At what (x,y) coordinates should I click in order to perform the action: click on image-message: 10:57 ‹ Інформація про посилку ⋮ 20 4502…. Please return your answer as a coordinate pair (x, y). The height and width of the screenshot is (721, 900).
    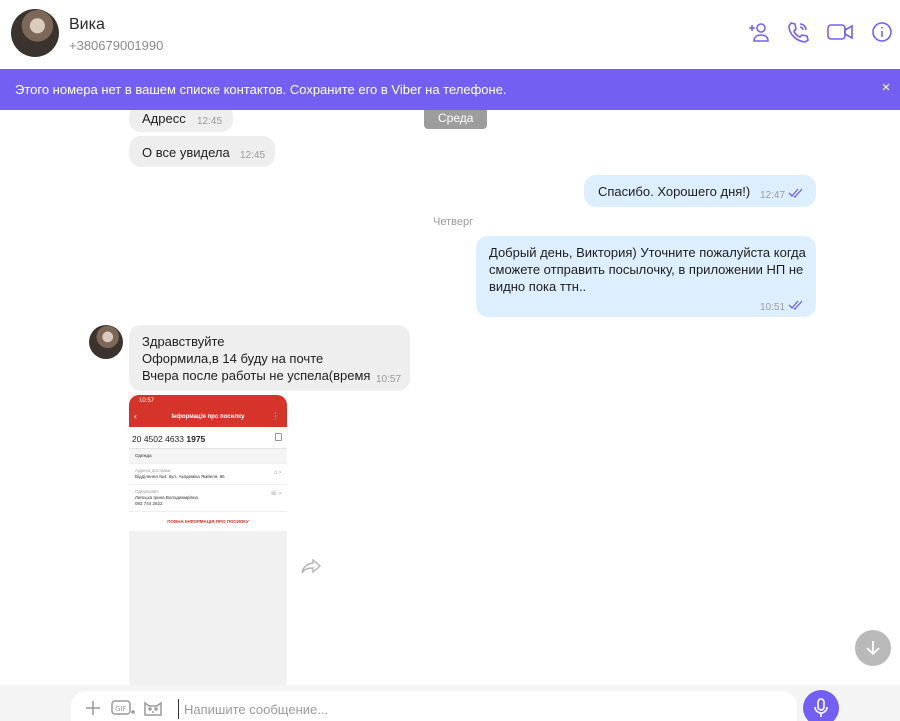
    Looking at the image, I should click on (208, 540).